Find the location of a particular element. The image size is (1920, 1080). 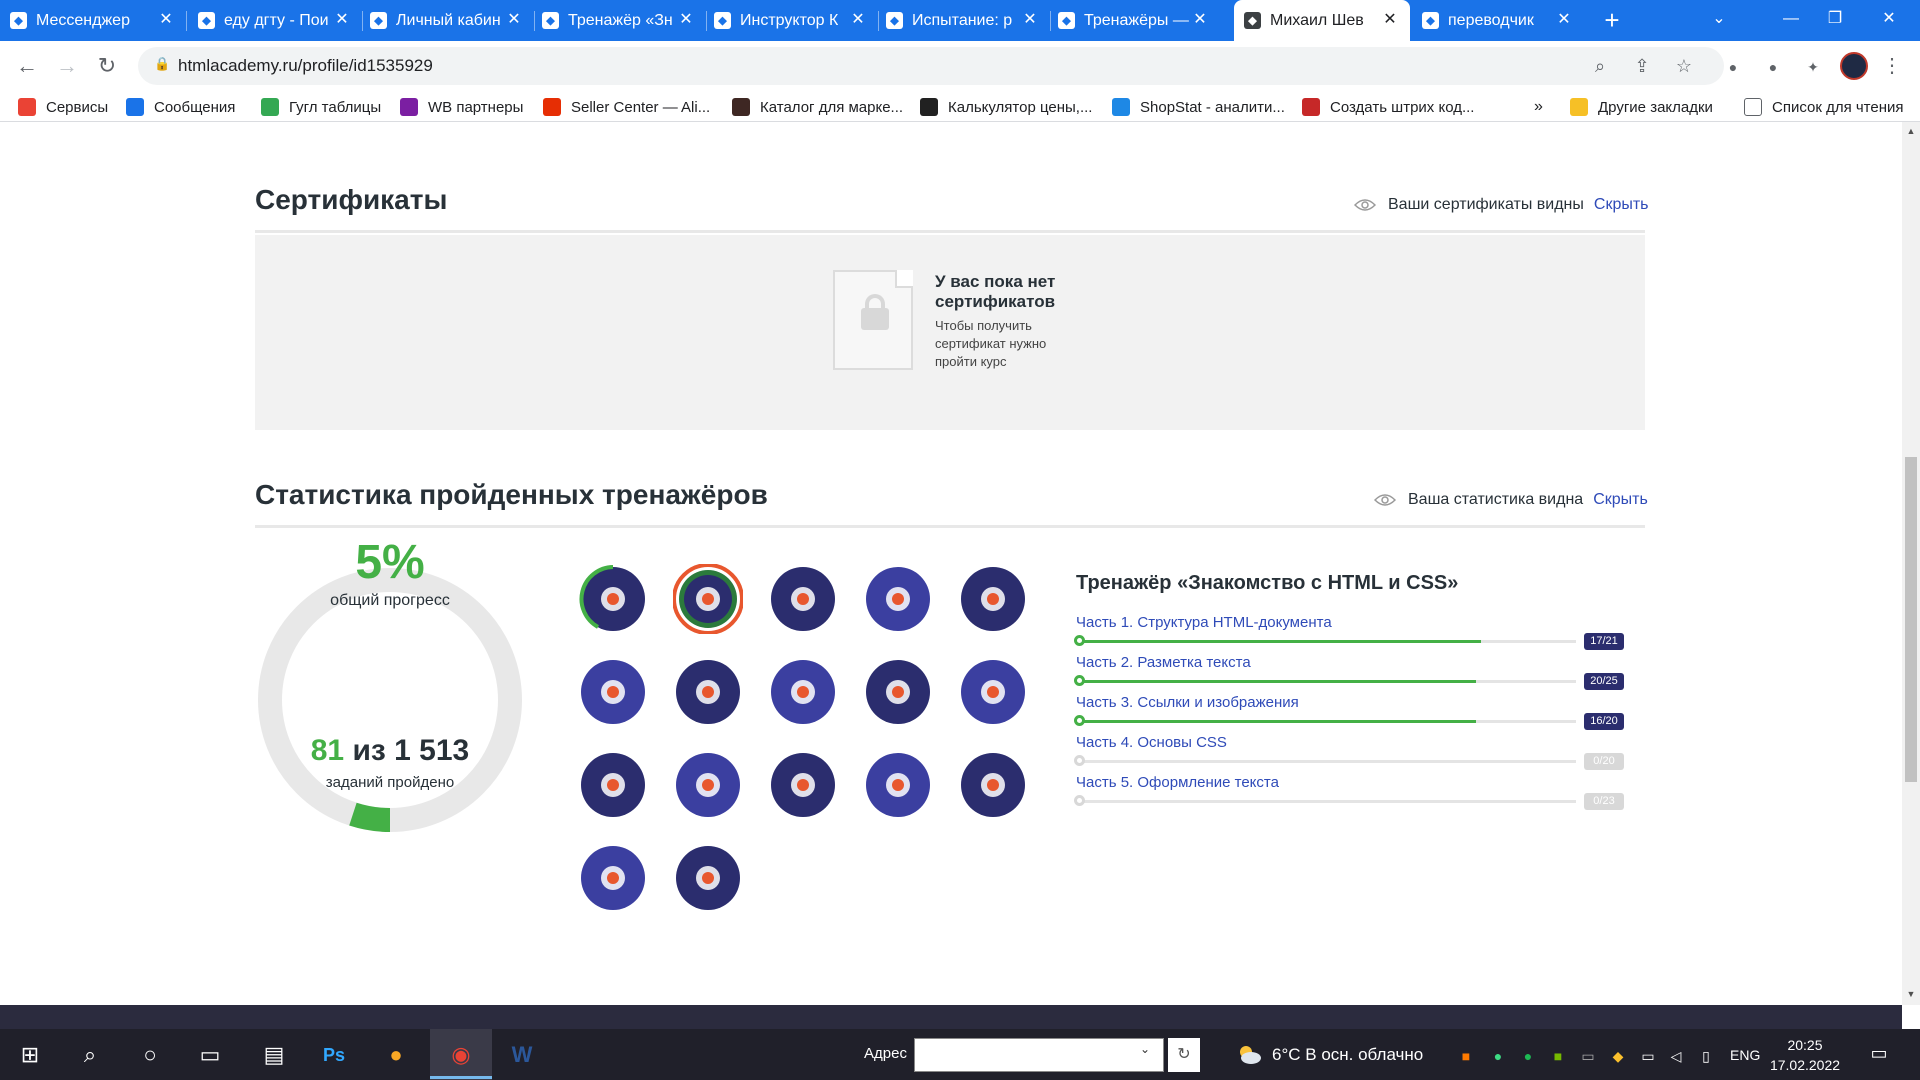

bookmark-item: Сервисы is located at coordinates (63, 107).